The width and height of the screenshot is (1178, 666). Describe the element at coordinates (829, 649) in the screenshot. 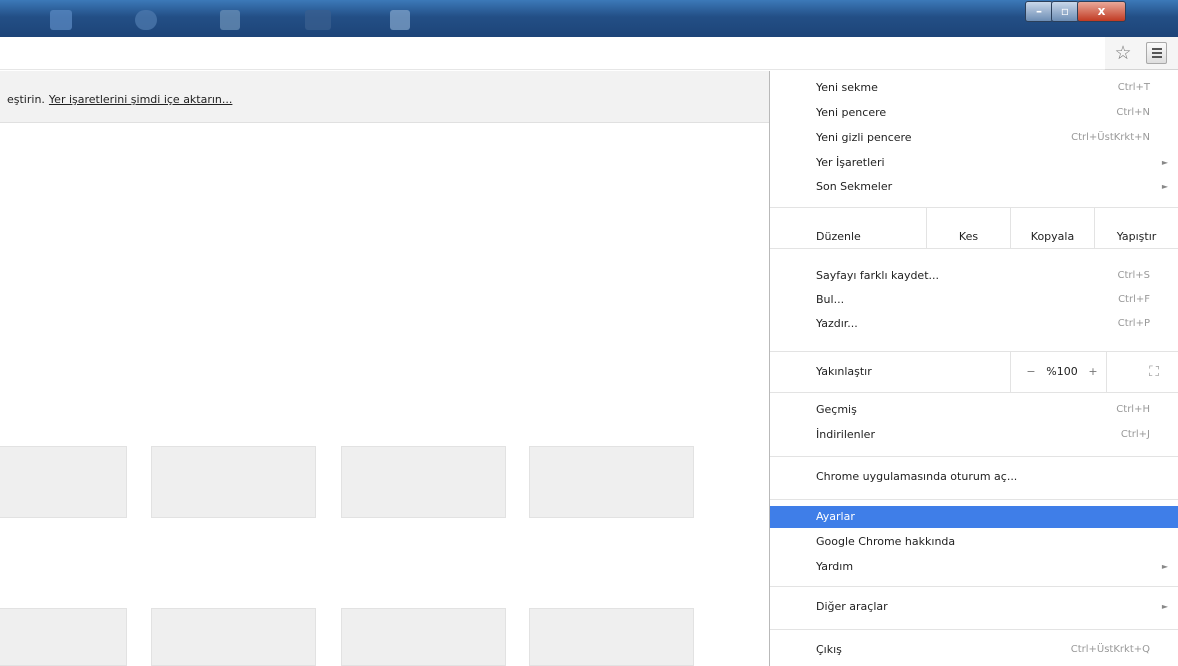

I see `menu-item-label: Çıkış` at that location.